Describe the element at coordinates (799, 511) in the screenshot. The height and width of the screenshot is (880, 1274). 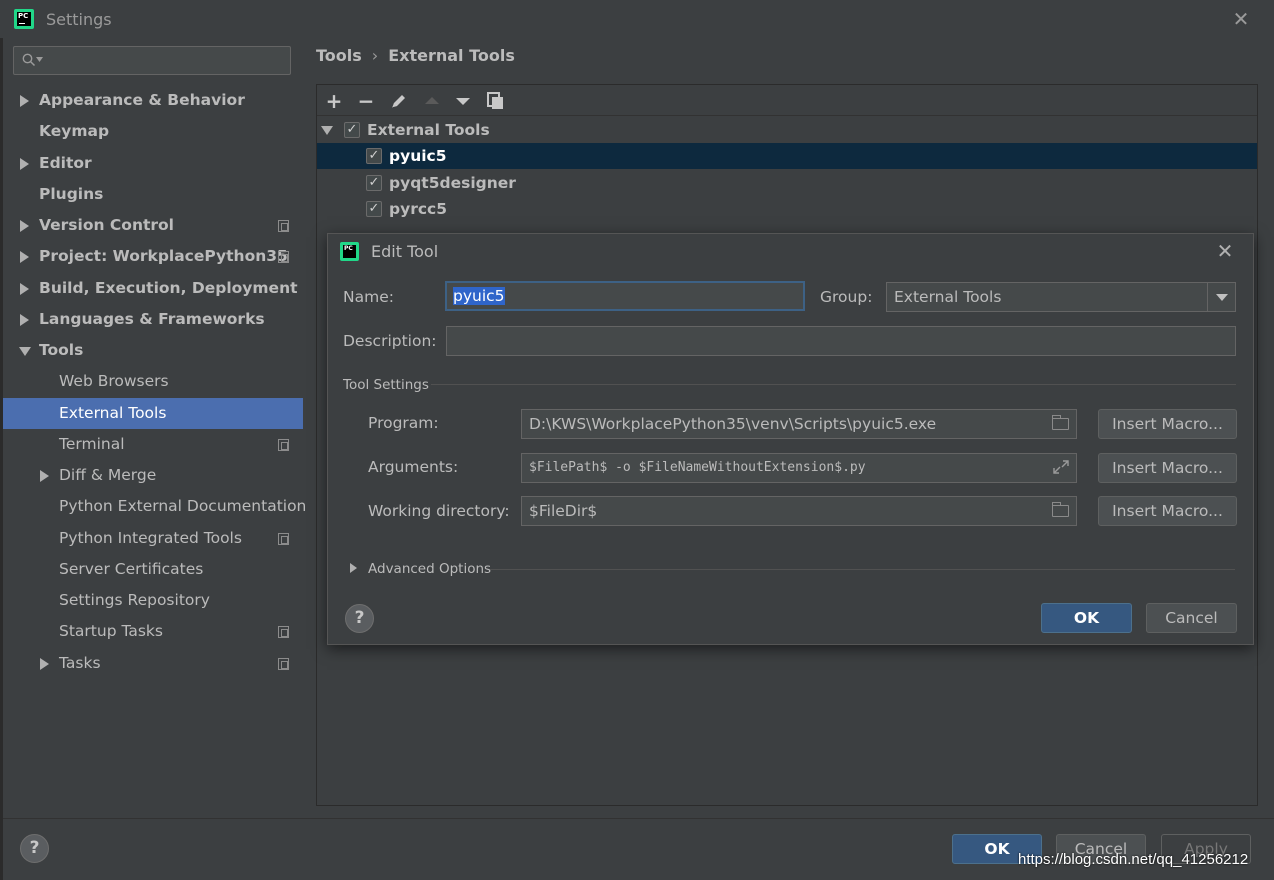
I see `working-directory-input: $FileDir$` at that location.